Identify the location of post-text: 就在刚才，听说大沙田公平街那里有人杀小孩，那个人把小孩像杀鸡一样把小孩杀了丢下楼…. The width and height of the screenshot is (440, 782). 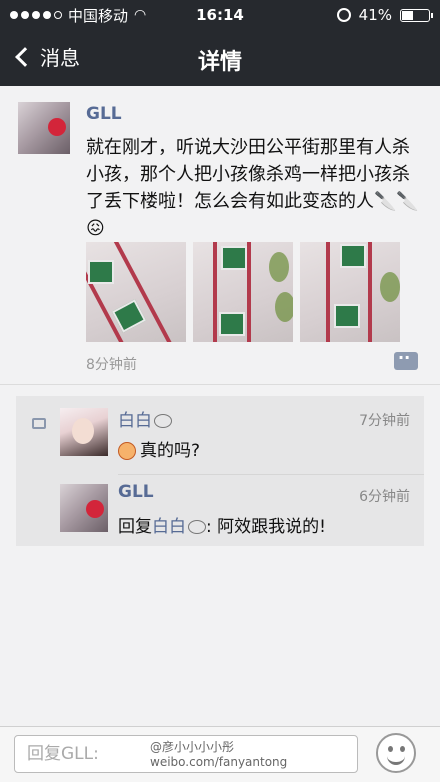
(252, 188).